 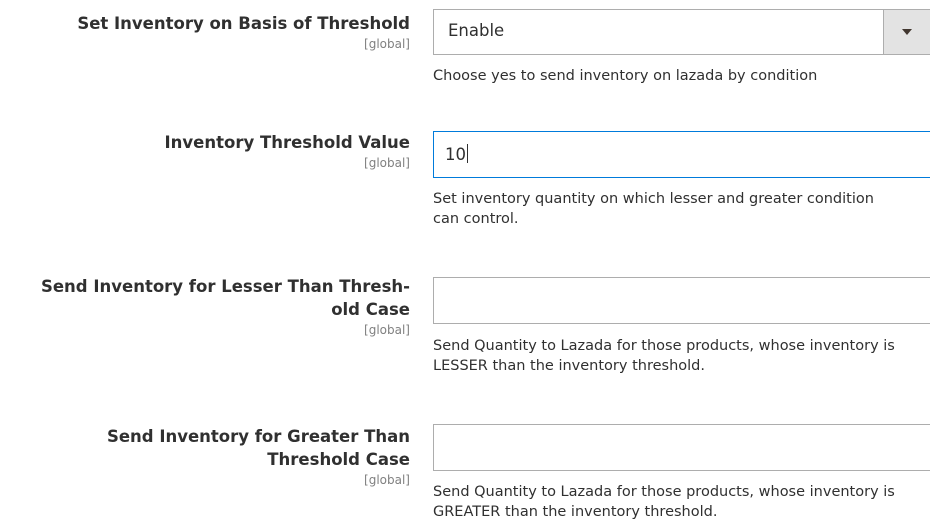 I want to click on select-toggle-button, so click(x=906, y=32).